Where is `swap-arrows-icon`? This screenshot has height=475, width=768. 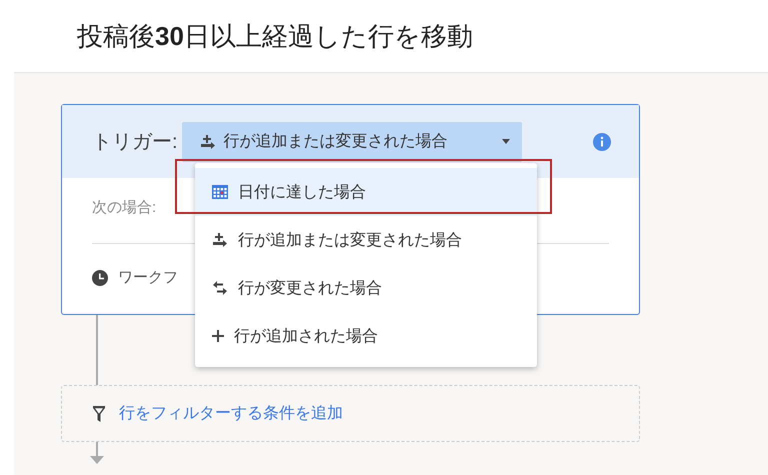 swap-arrows-icon is located at coordinates (220, 288).